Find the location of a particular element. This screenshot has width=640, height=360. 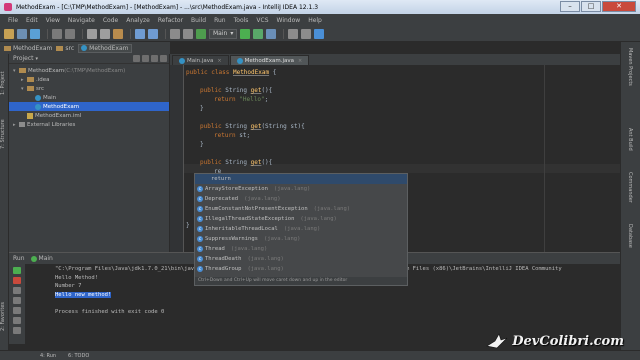

tree-item: MethodExam is located at coordinates (89, 106).